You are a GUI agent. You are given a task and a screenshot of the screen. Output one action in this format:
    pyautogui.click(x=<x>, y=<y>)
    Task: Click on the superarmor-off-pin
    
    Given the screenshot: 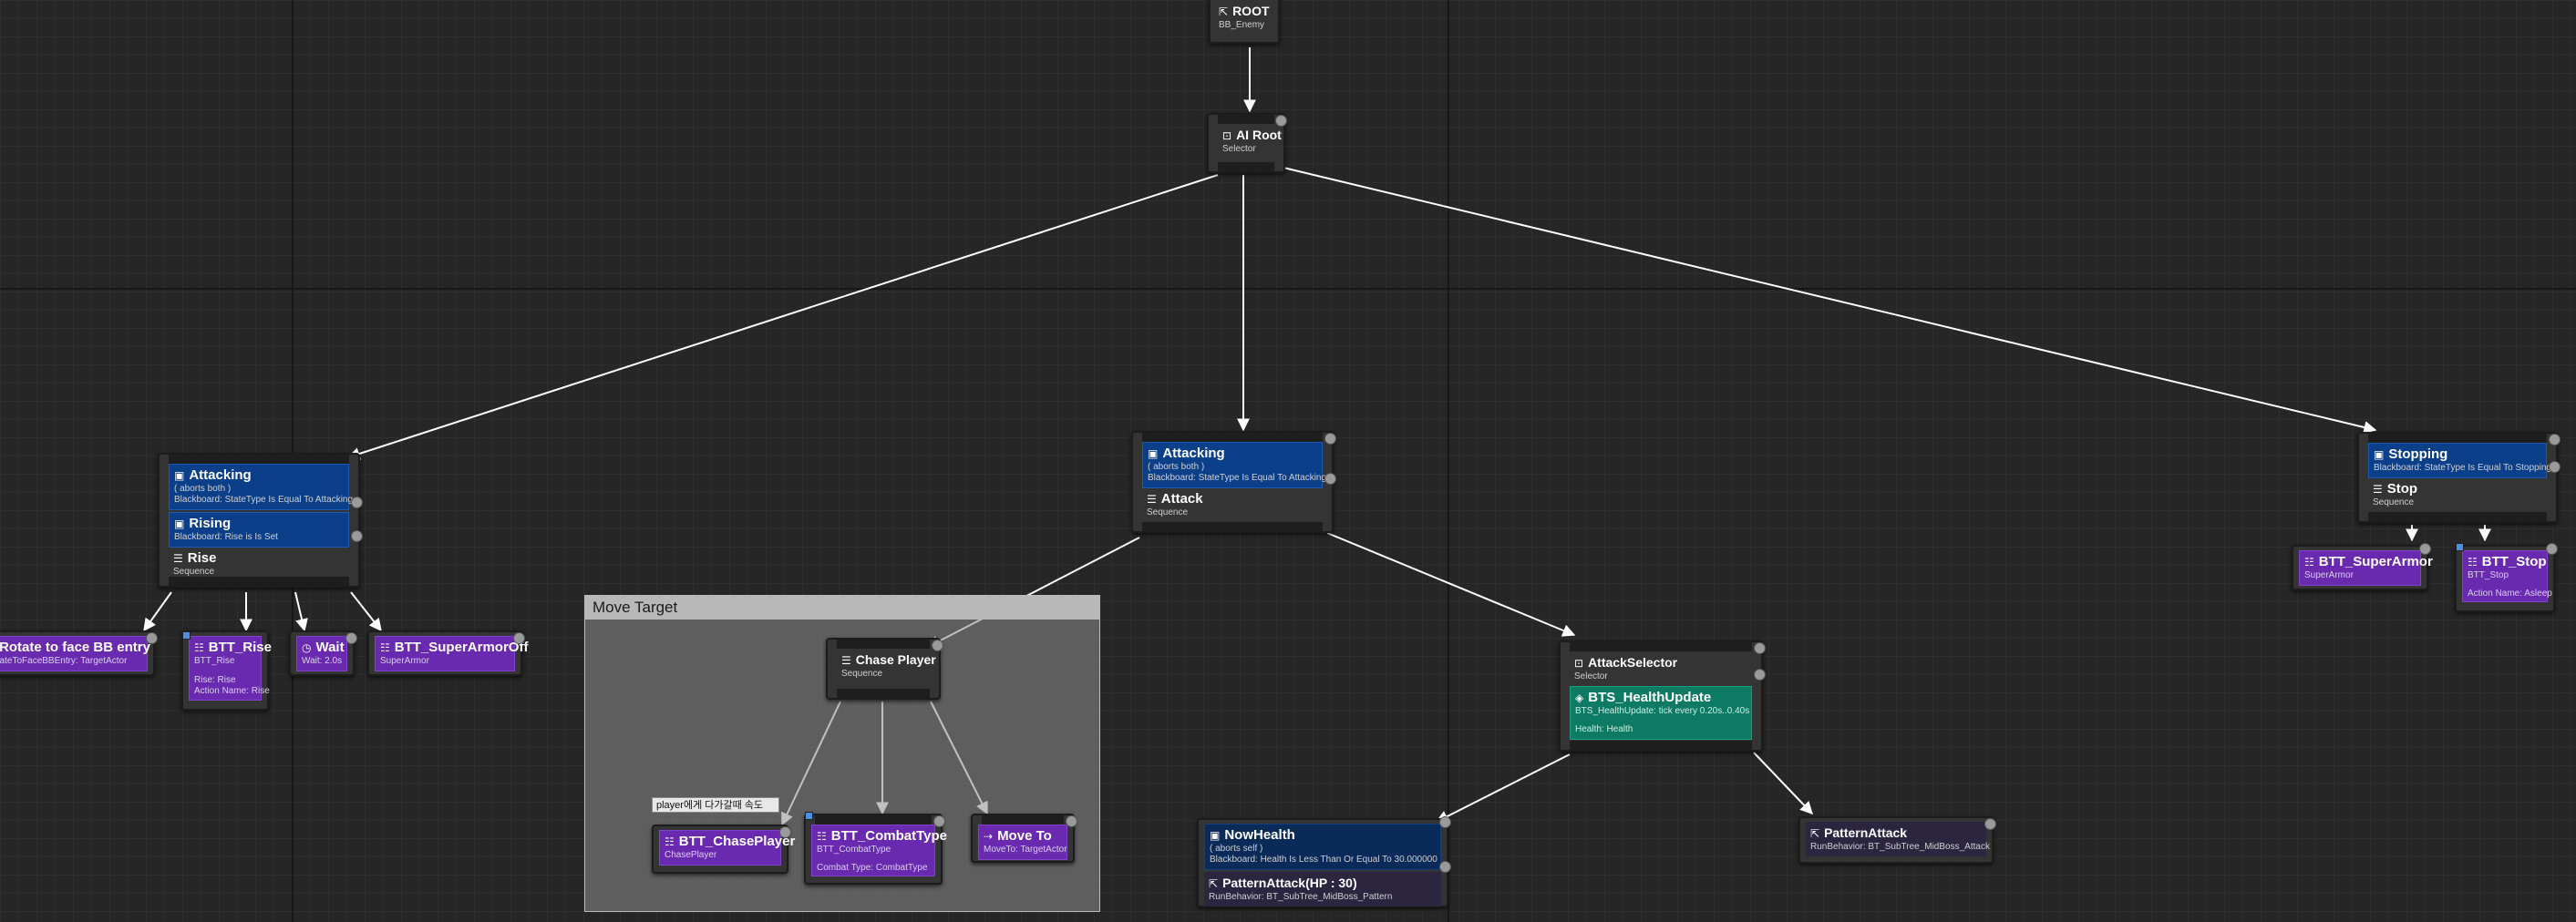 What is the action you would take?
    pyautogui.click(x=519, y=638)
    